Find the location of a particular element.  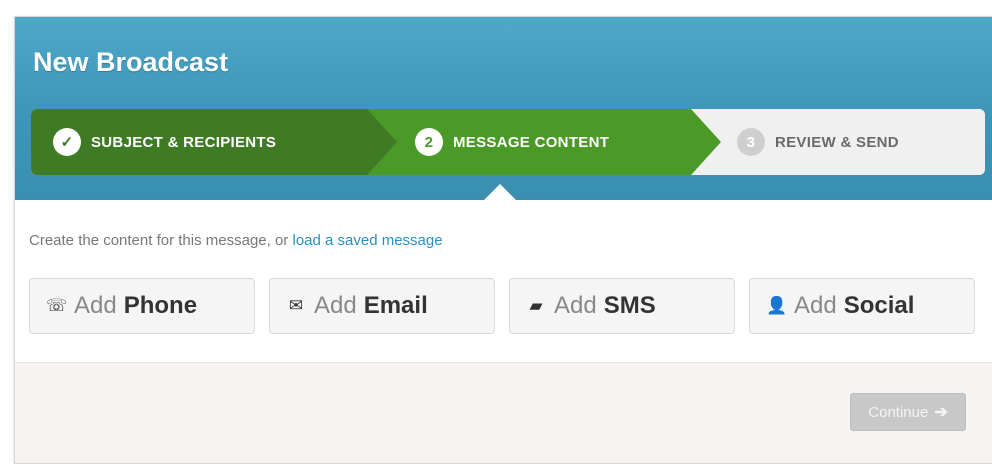

add-email-label: Email is located at coordinates (395, 305).